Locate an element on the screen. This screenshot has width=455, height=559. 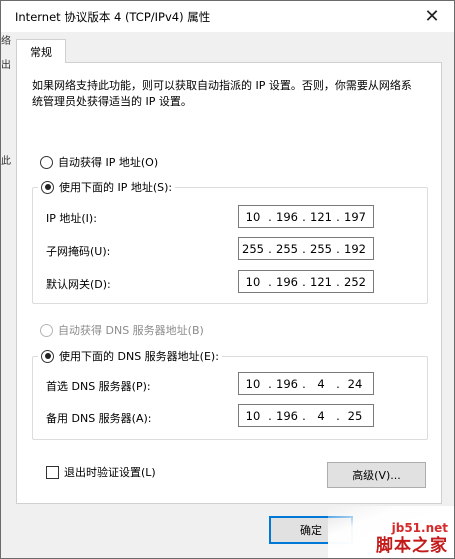
background-char: 出 is located at coordinates (6, 65).